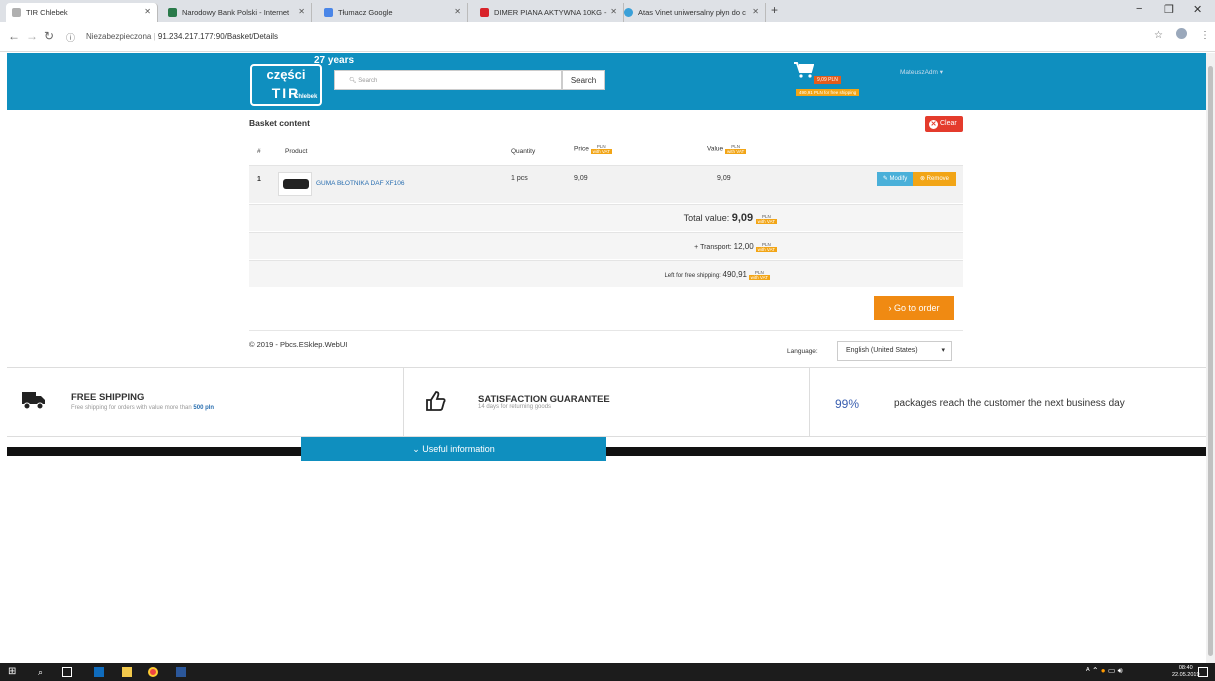  What do you see at coordinates (13, 672) in the screenshot?
I see `windows-start-icon: ⊞` at bounding box center [13, 672].